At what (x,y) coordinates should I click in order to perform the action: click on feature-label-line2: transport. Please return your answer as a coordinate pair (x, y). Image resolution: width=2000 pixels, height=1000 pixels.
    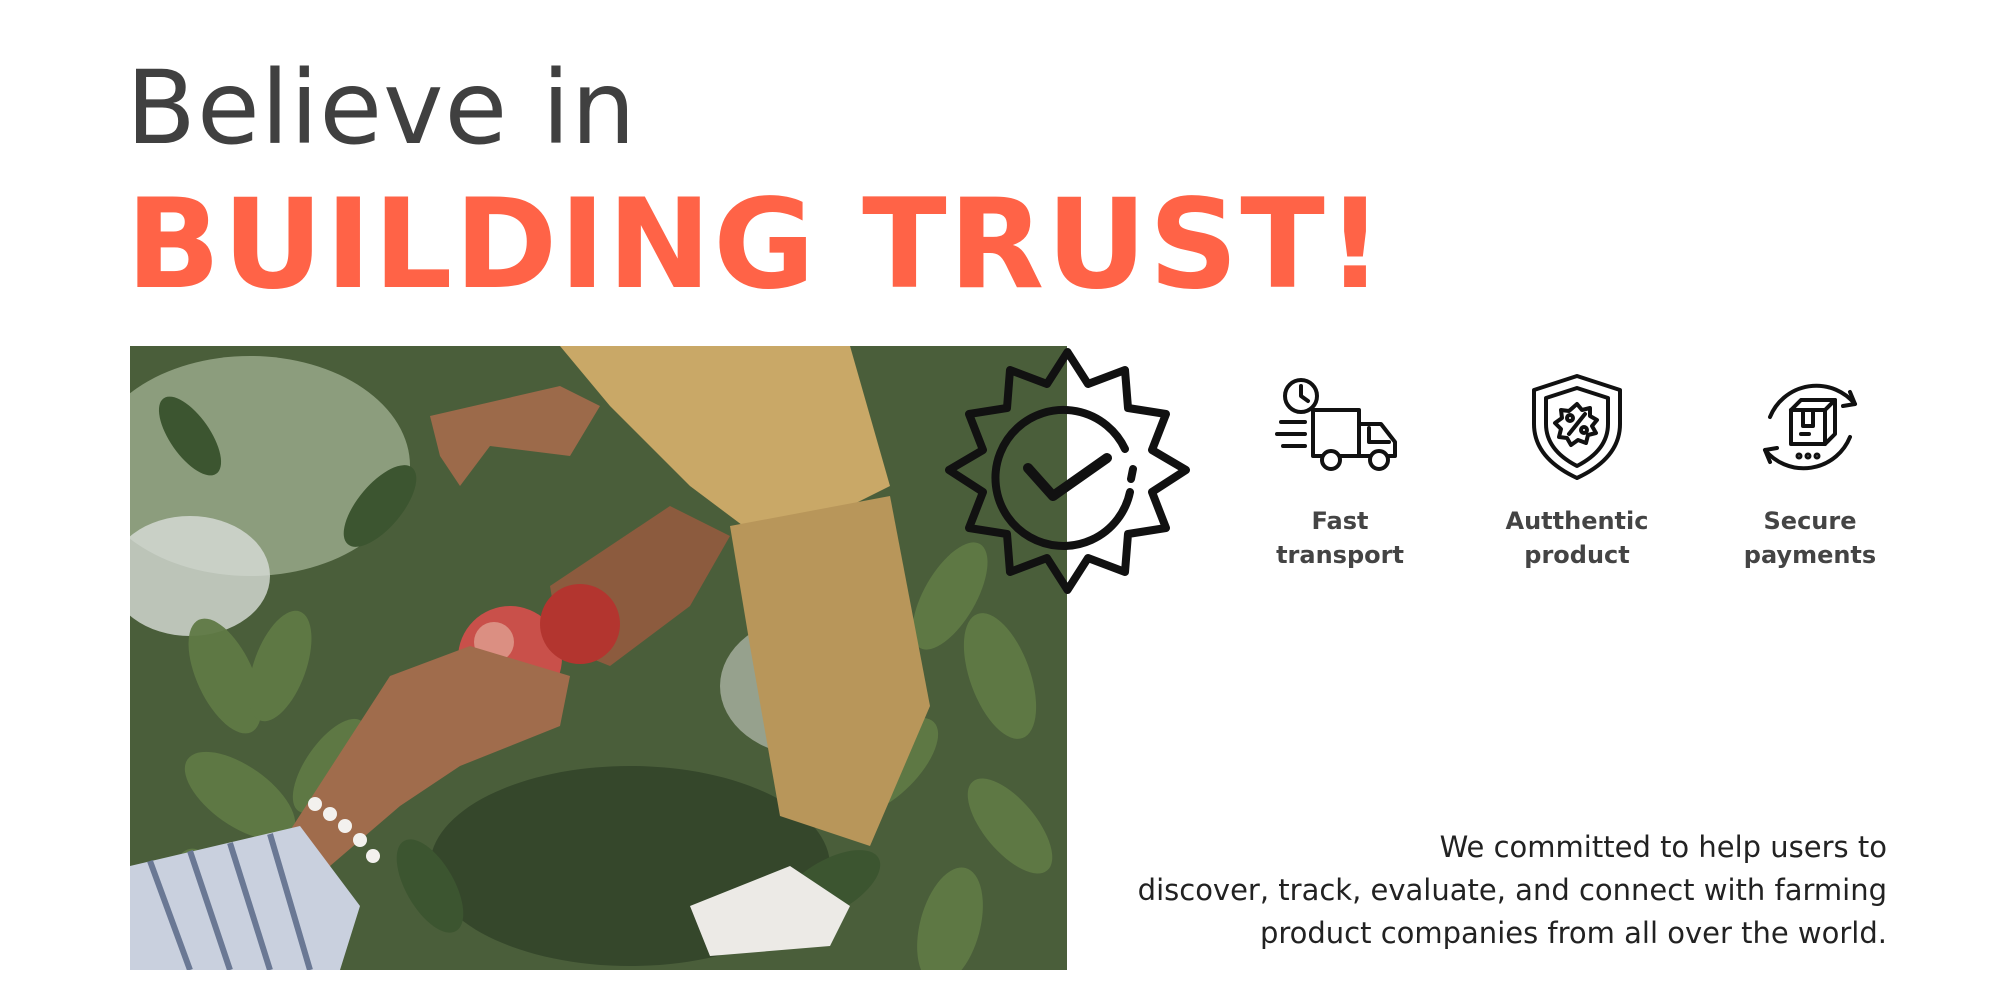
    Looking at the image, I should click on (1340, 555).